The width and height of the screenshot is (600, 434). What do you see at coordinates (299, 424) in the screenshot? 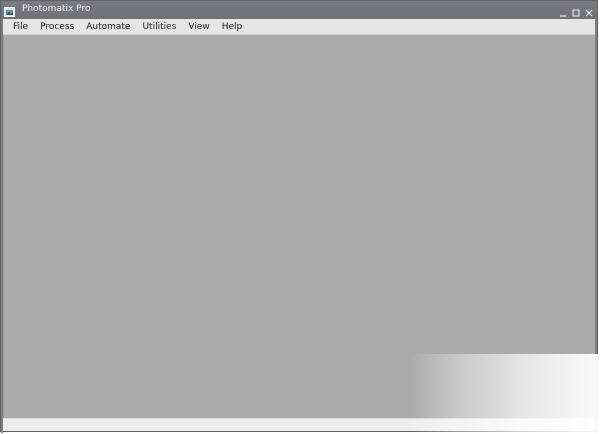
I see `status-bar` at bounding box center [299, 424].